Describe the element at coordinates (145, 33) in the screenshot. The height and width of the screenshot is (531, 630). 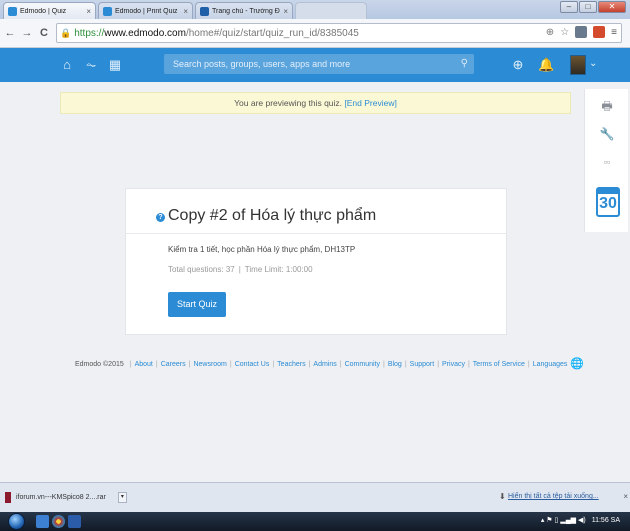
I see `url-host: www.edmodo.com` at that location.